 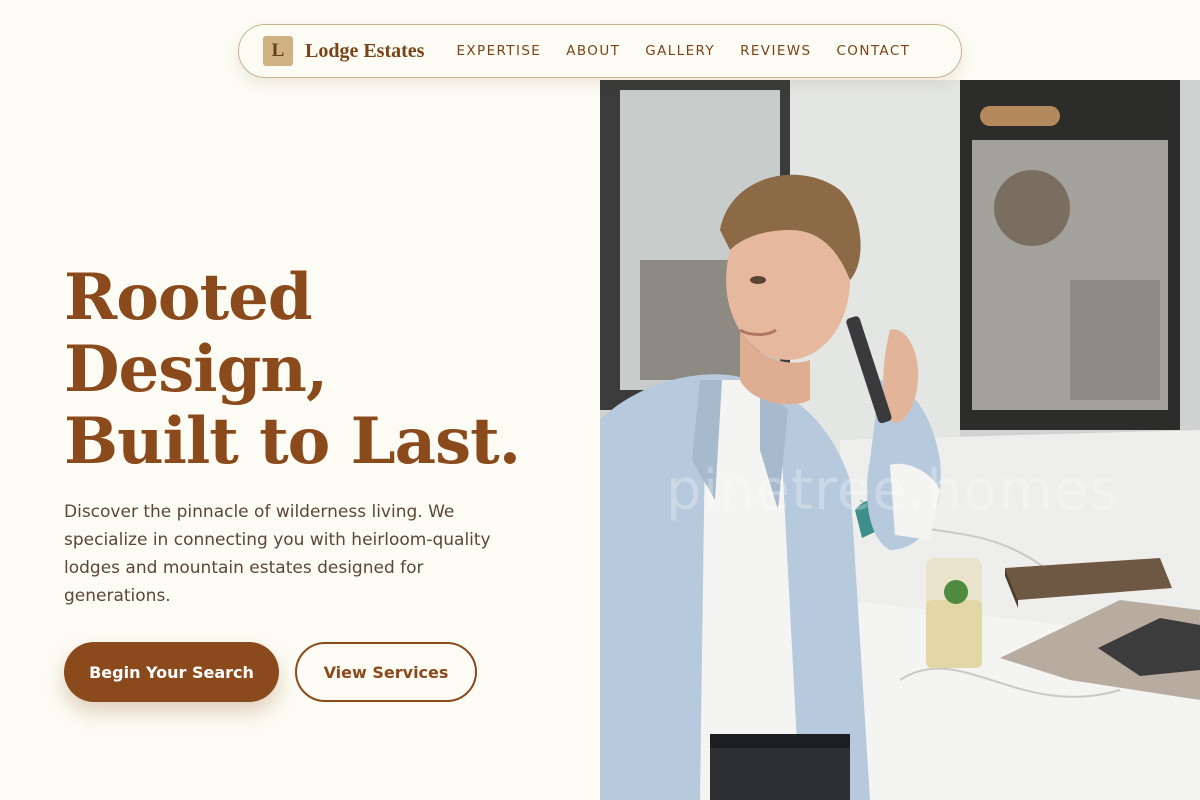 I want to click on nav-link-expertise: EXPERTISE, so click(x=498, y=51).